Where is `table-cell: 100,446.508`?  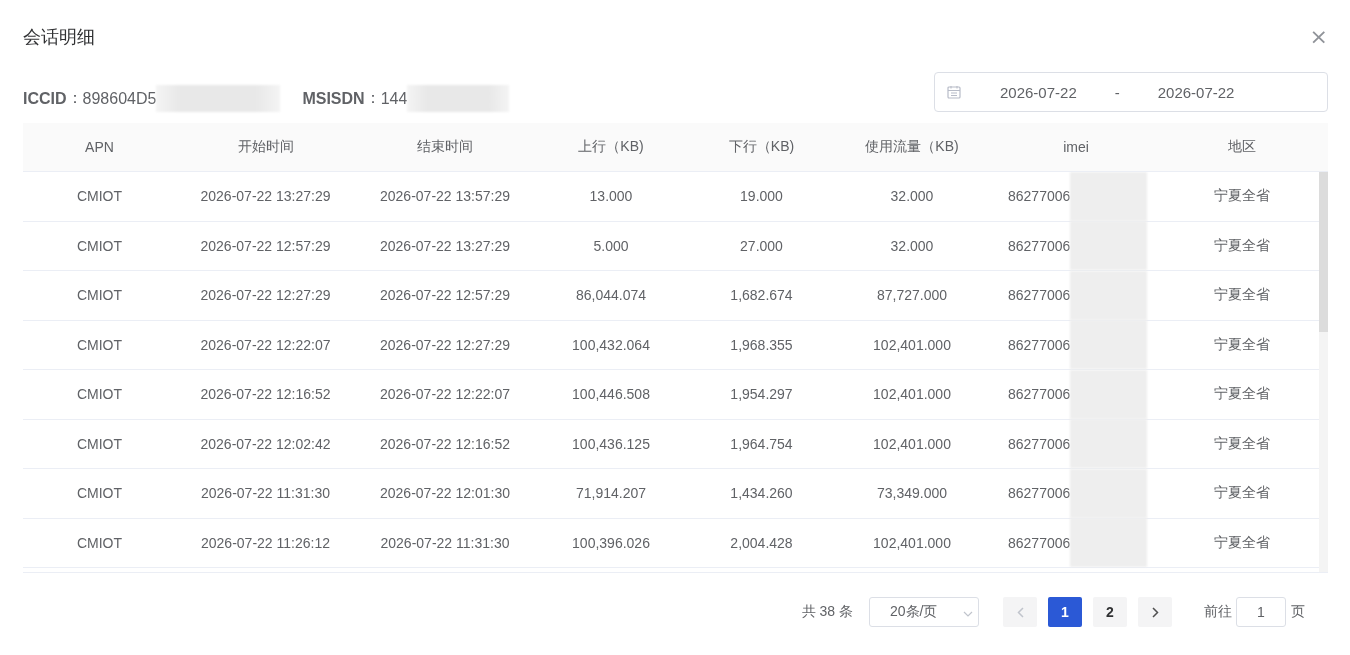 table-cell: 100,446.508 is located at coordinates (611, 394).